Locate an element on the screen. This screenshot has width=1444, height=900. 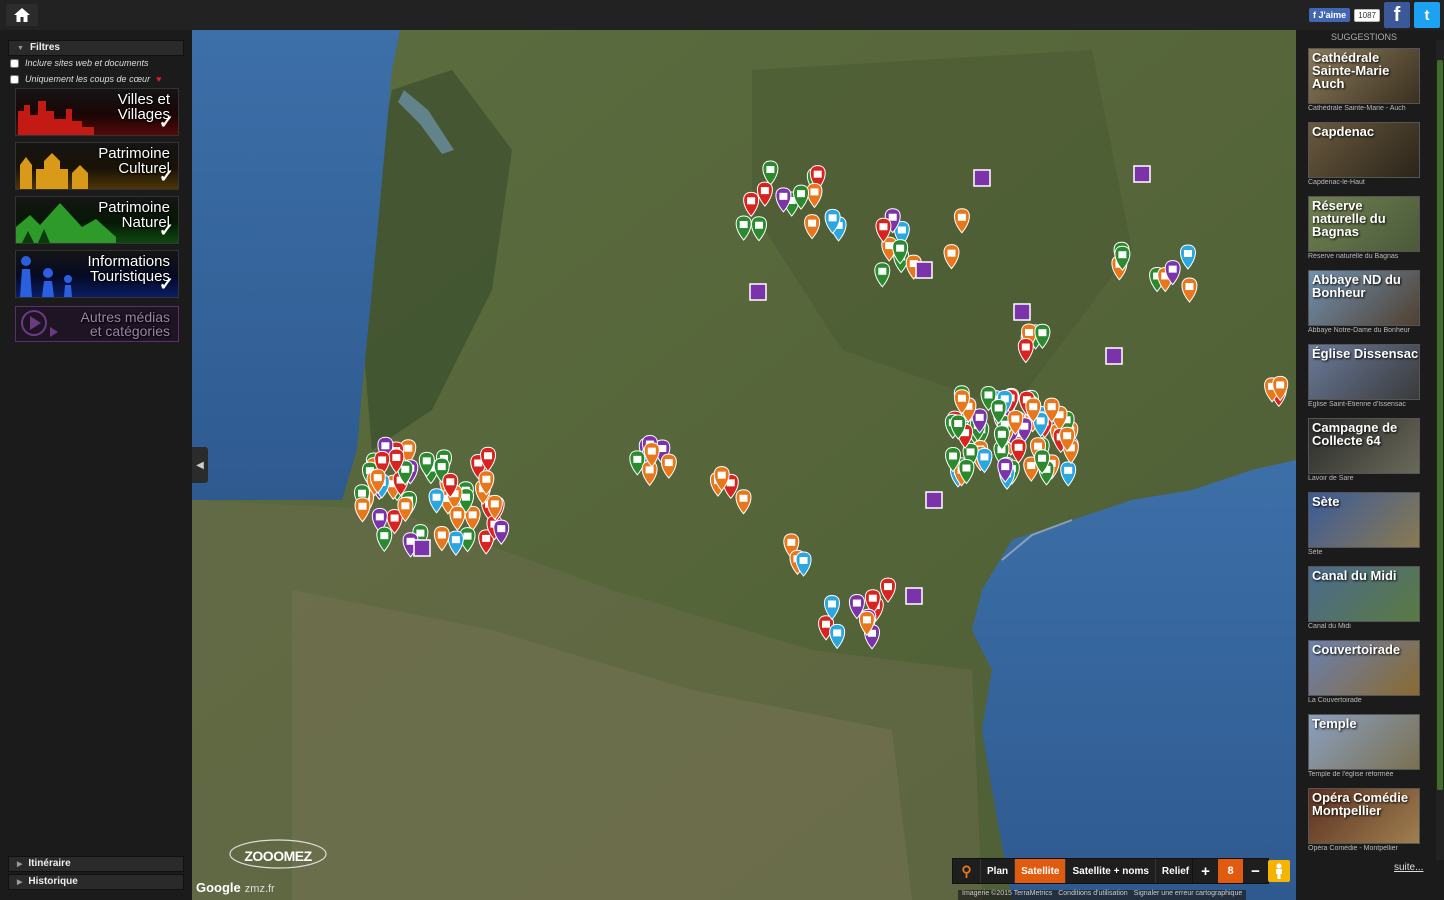
suggestion-thumbnail: Église Dissensac is located at coordinates (1364, 372).